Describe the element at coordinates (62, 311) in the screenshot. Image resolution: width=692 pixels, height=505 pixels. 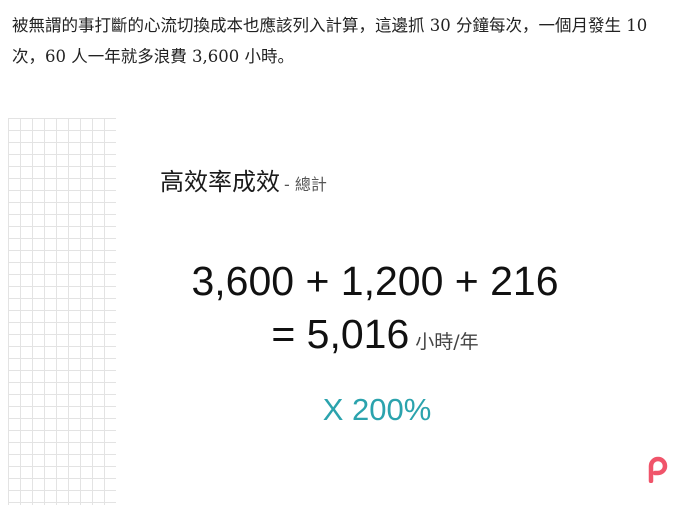
I see `grid-decoration` at that location.